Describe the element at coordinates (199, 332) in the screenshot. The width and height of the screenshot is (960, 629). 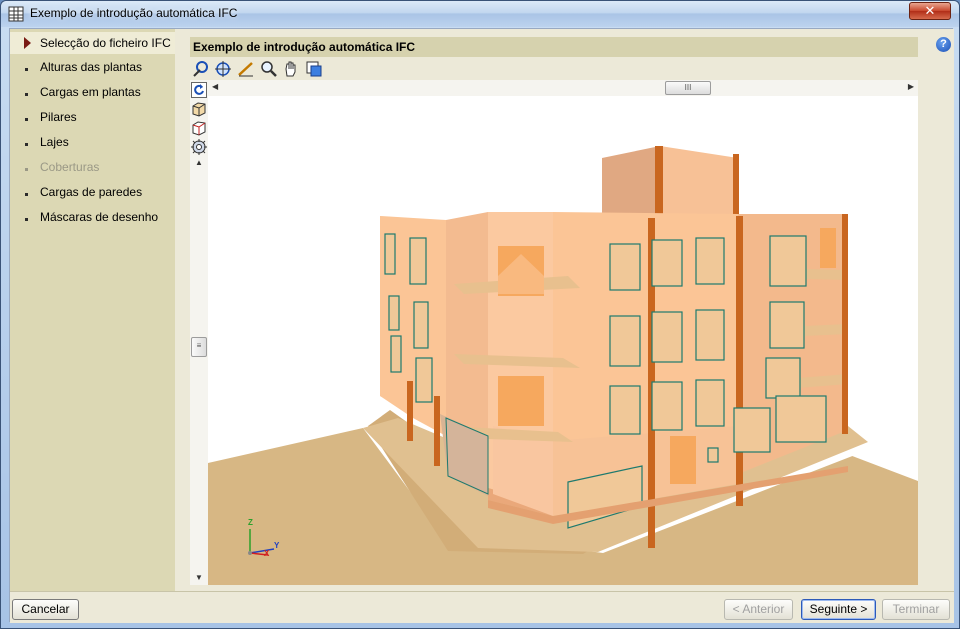
I see `vertical-toolbar: ▲ ≡ ▼` at that location.